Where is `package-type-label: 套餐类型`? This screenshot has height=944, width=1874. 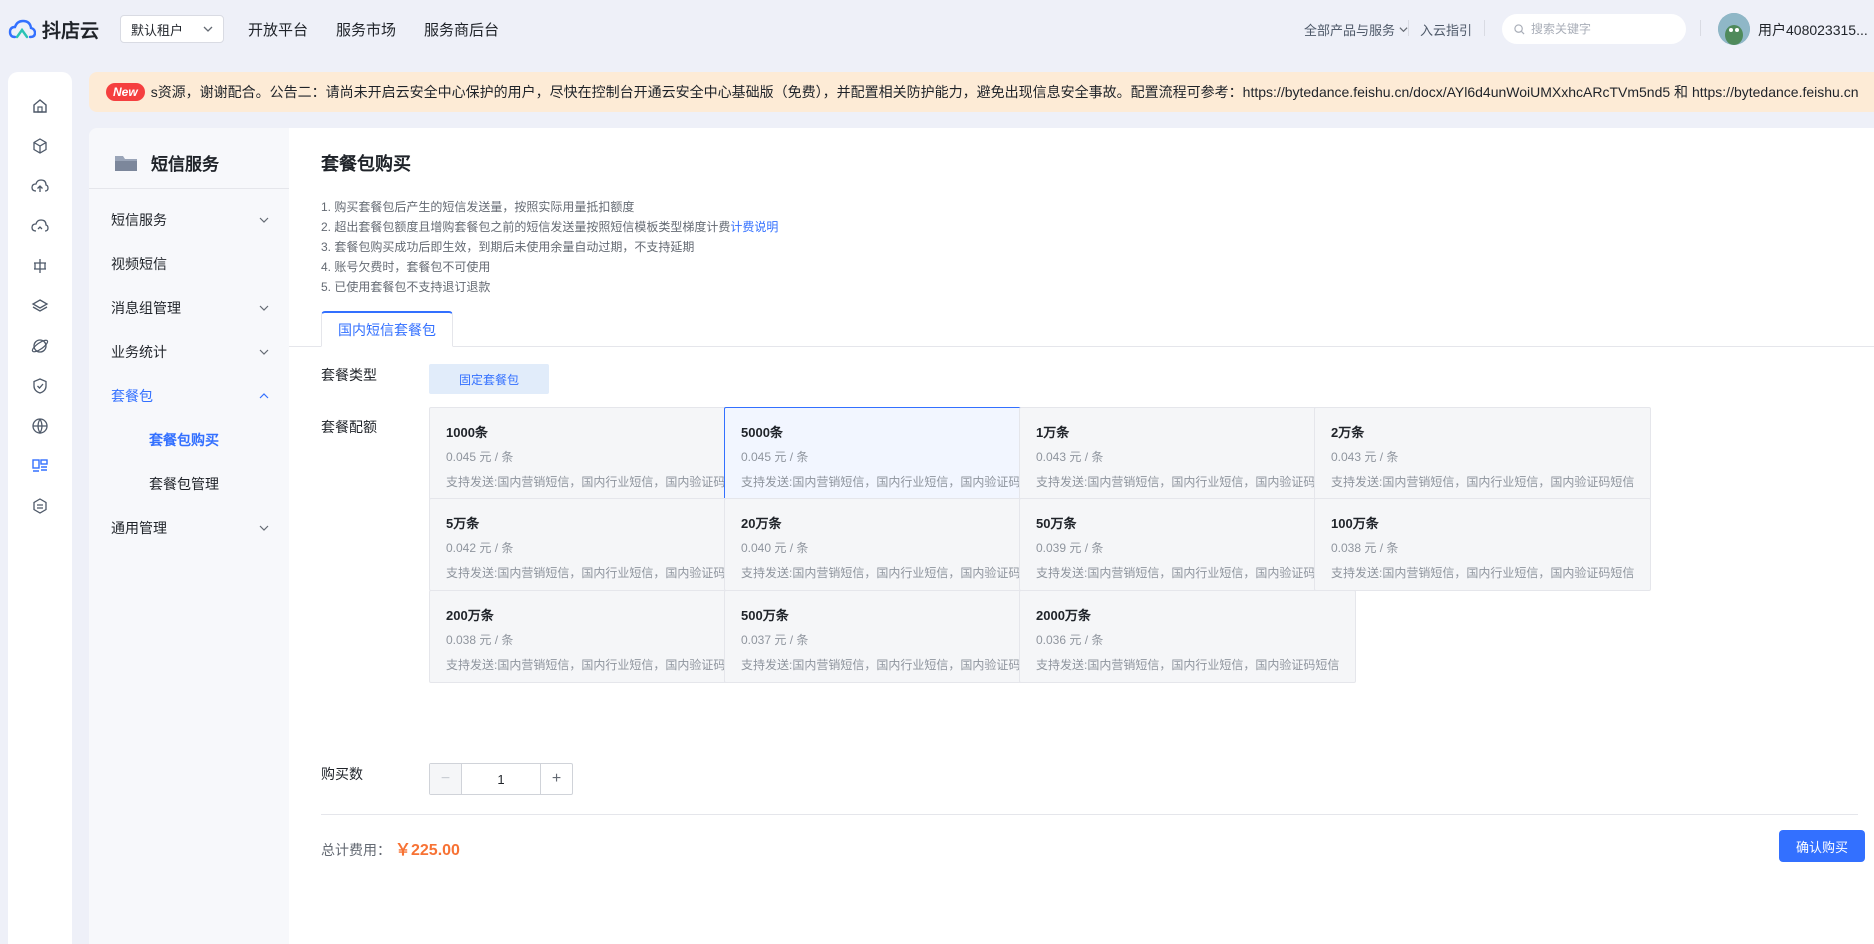
package-type-label: 套餐类型 is located at coordinates (349, 375).